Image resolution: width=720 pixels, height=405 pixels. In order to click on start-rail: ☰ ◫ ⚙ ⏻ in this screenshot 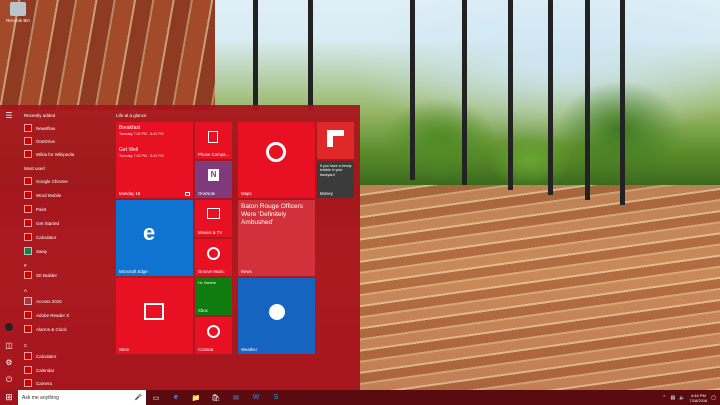, I will do `click(9, 247)`.